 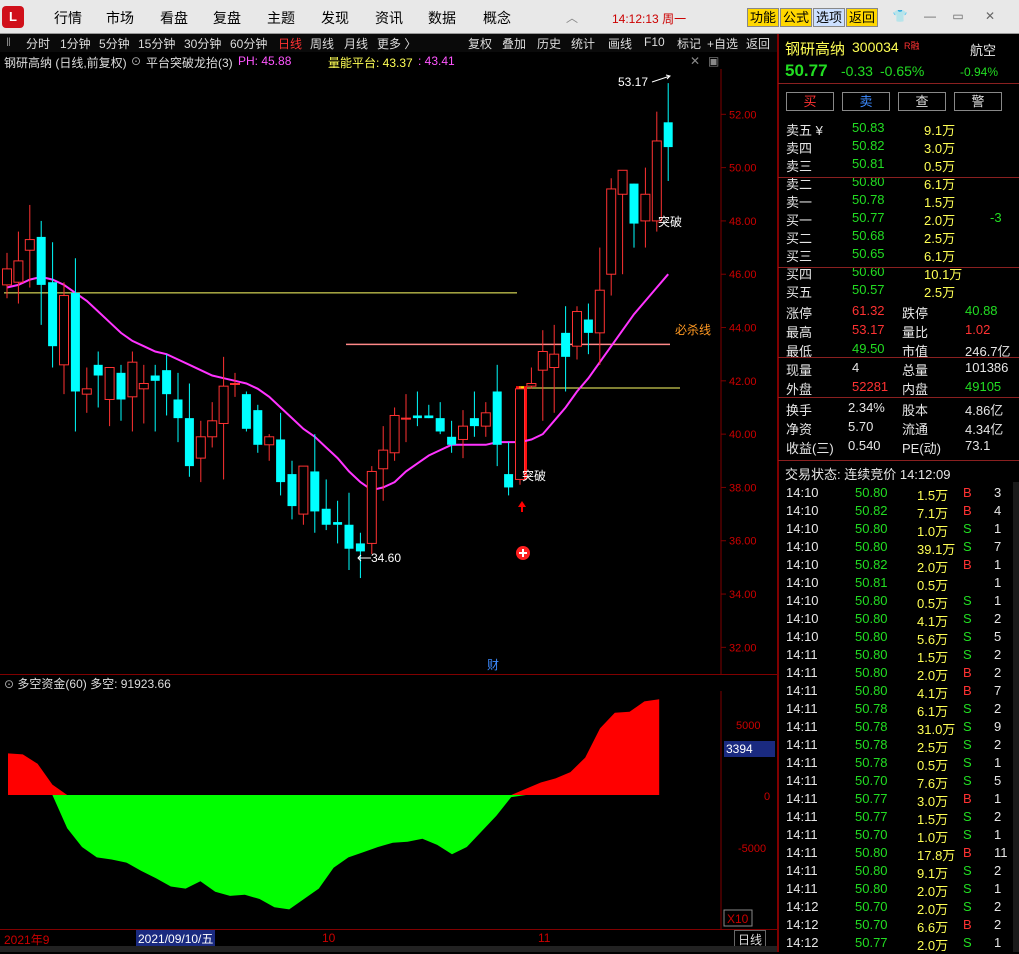 I want to click on tool-return: 返回, so click(x=758, y=43).